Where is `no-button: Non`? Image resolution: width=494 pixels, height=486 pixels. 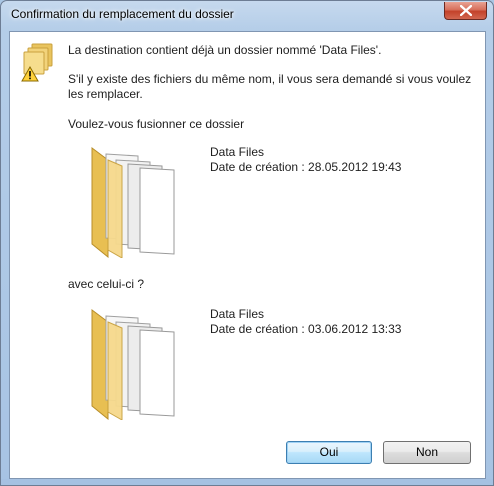 no-button: Non is located at coordinates (427, 452).